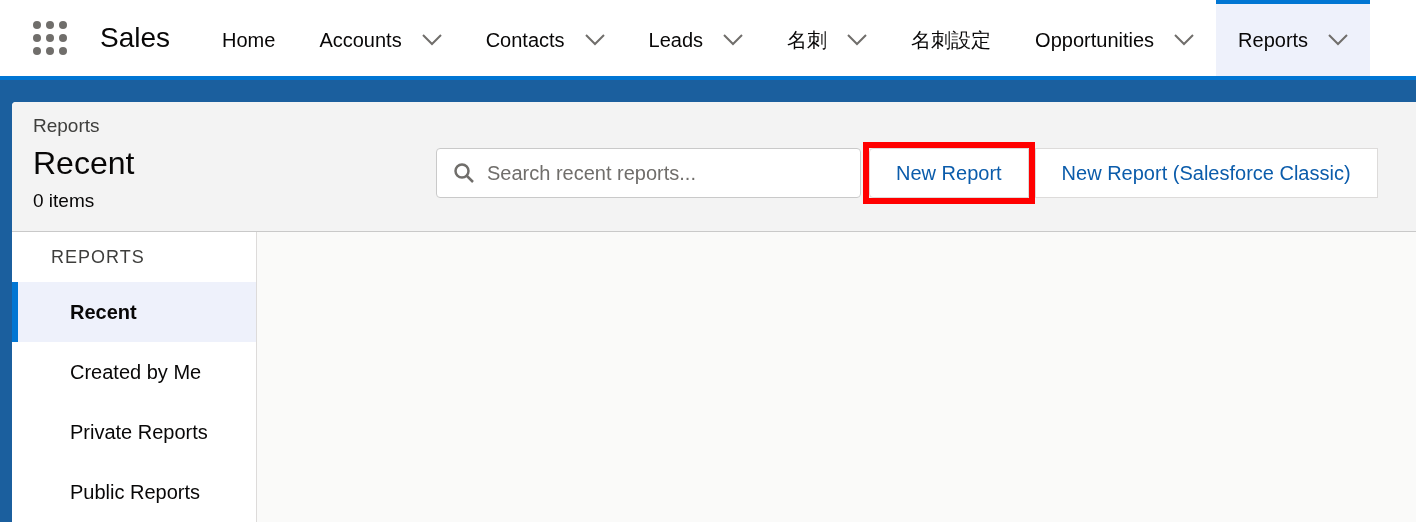 The width and height of the screenshot is (1416, 522). I want to click on nav-tab: Accounts, so click(380, 38).